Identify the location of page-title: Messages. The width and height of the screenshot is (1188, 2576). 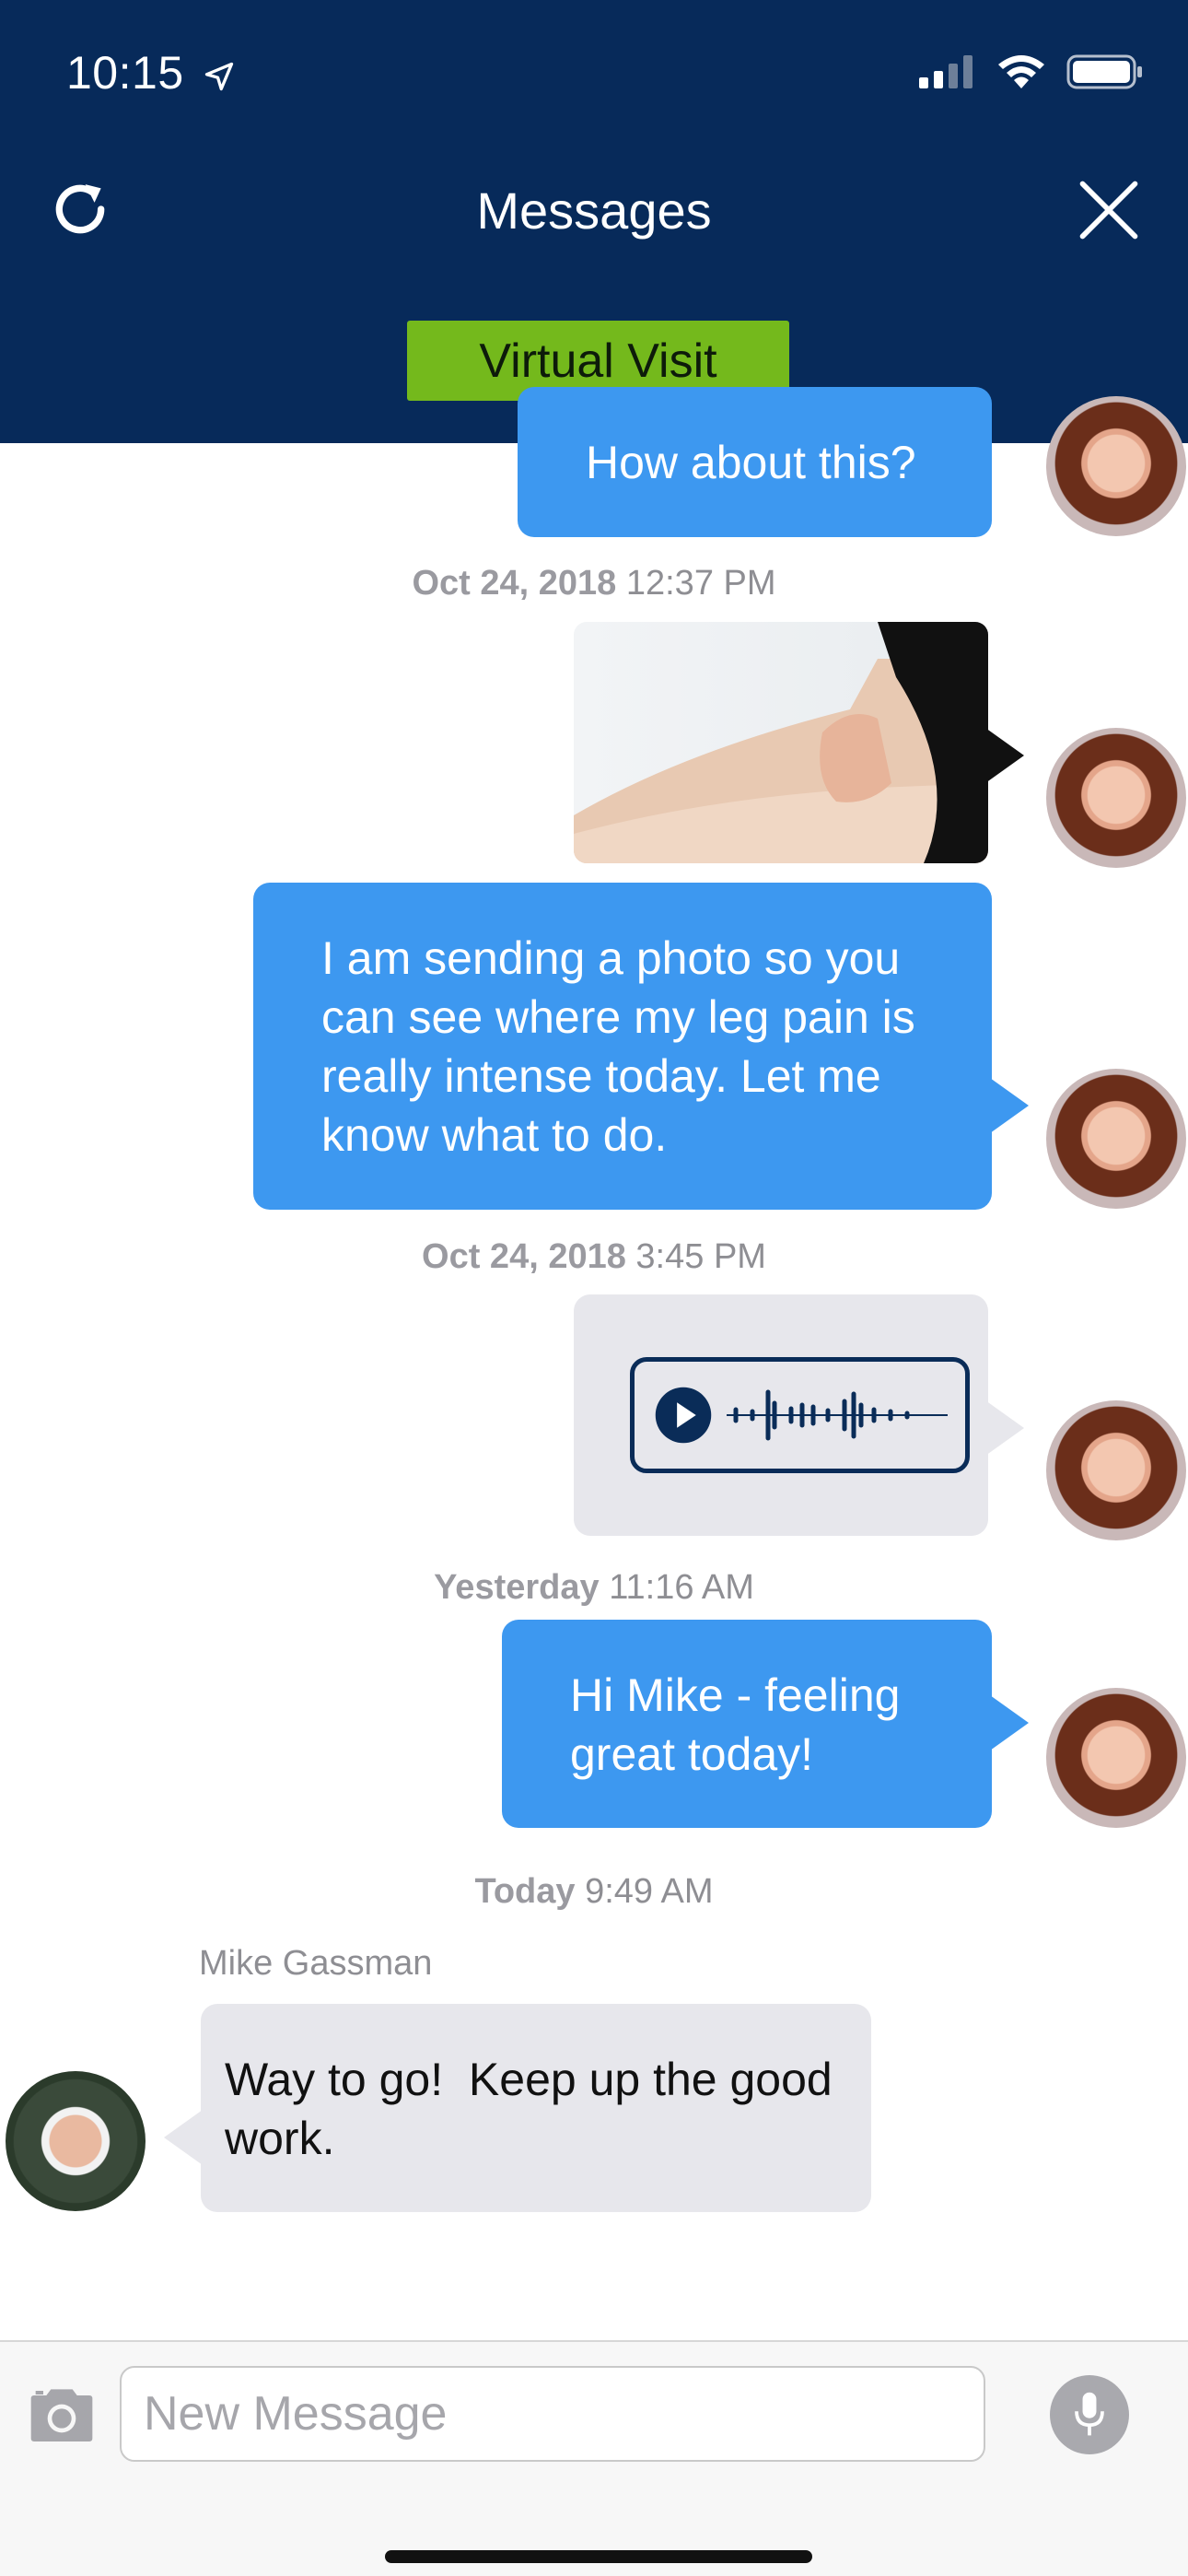
(594, 211).